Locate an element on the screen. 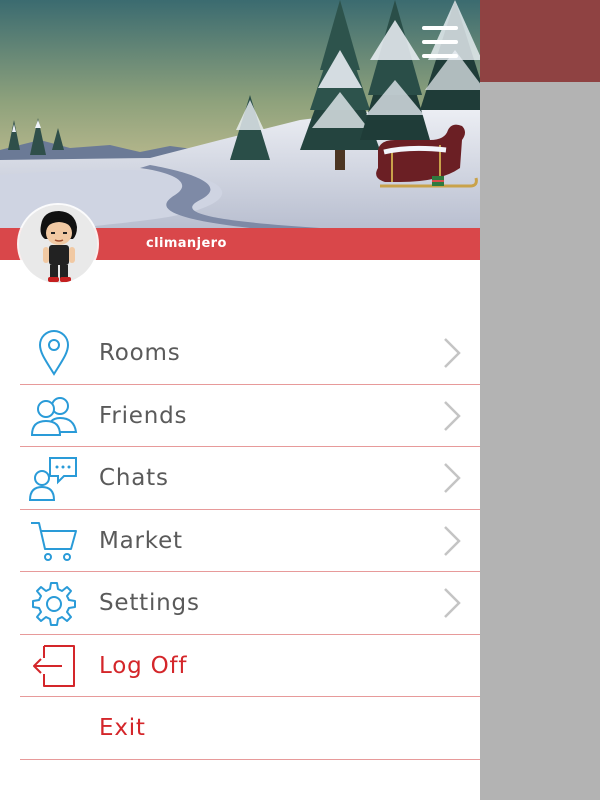 The image size is (600, 800). menu-item-friends: Friends is located at coordinates (240, 416).